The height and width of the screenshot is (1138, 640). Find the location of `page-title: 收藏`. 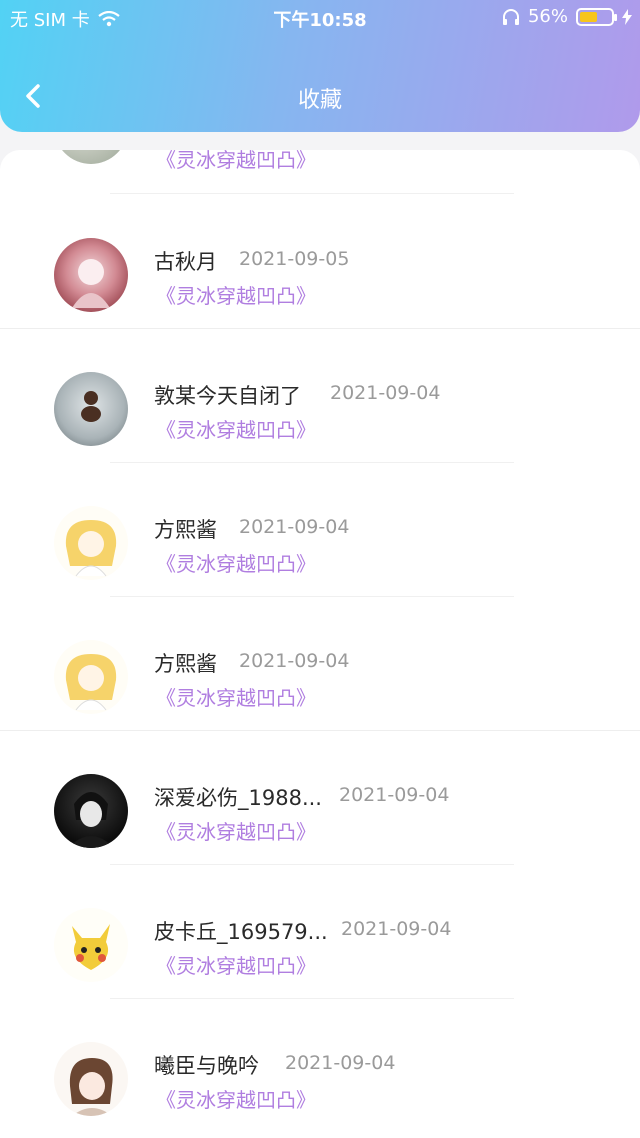

page-title: 收藏 is located at coordinates (319, 100).